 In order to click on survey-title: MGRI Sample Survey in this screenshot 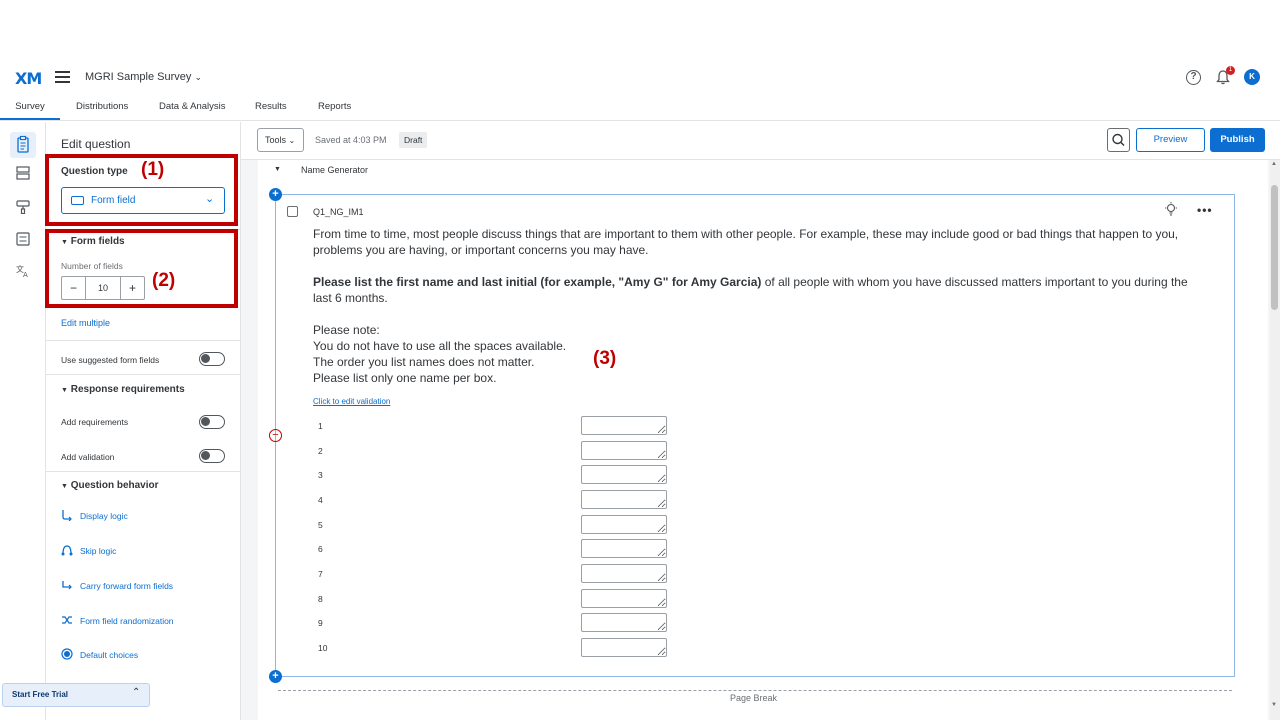, I will do `click(138, 77)`.